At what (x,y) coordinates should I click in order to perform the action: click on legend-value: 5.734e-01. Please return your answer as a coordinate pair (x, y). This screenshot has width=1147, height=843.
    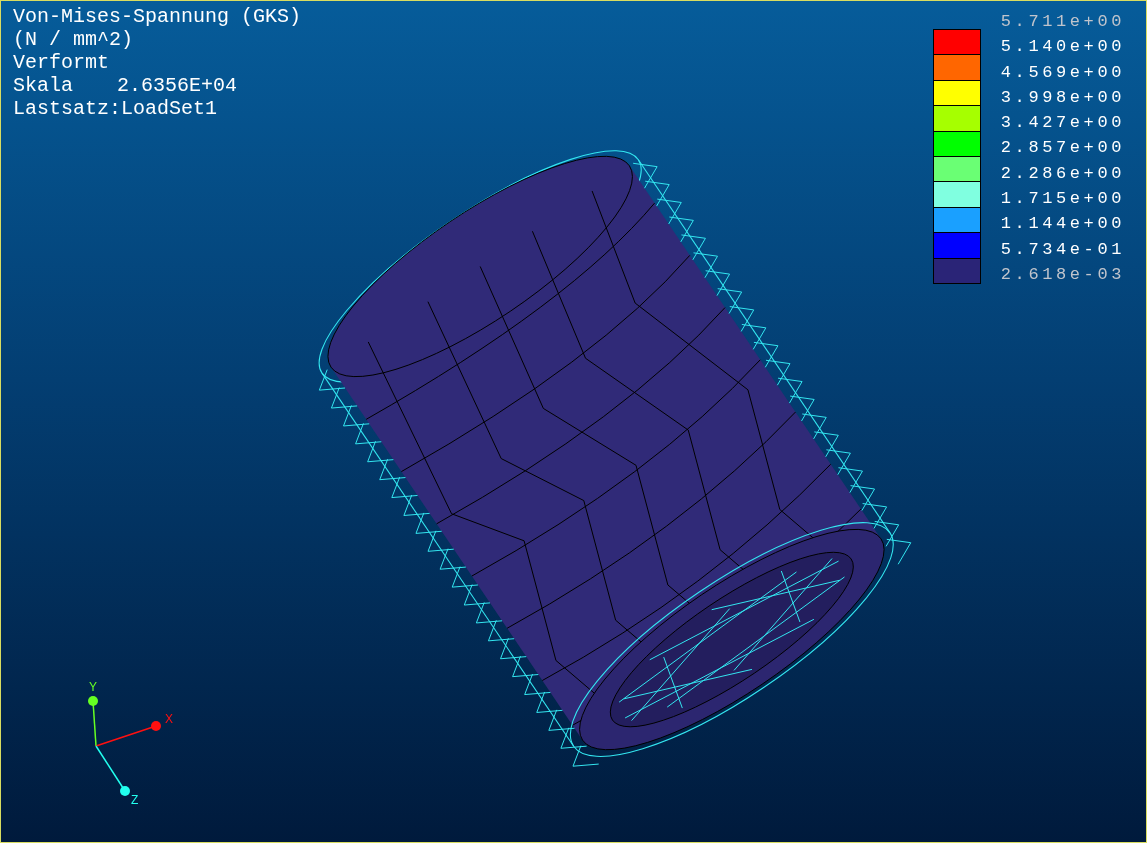
    Looking at the image, I should click on (1062, 249).